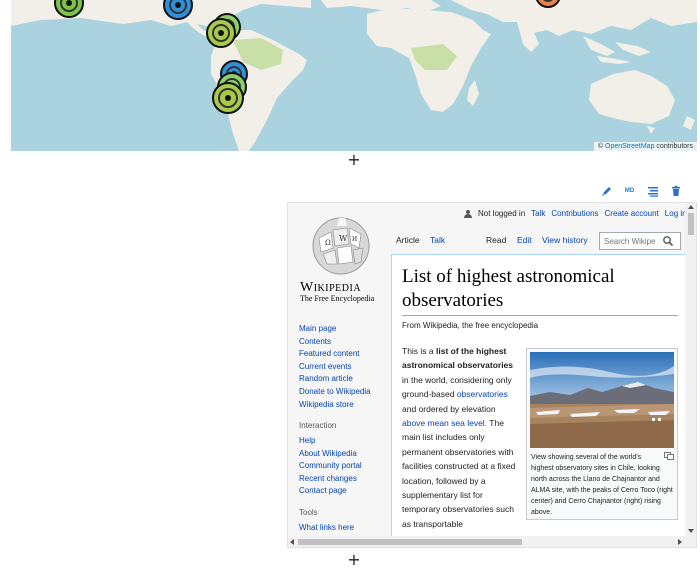 This screenshot has width=700, height=571. What do you see at coordinates (410, 542) in the screenshot?
I see `horizontal-scroll-thumb` at bounding box center [410, 542].